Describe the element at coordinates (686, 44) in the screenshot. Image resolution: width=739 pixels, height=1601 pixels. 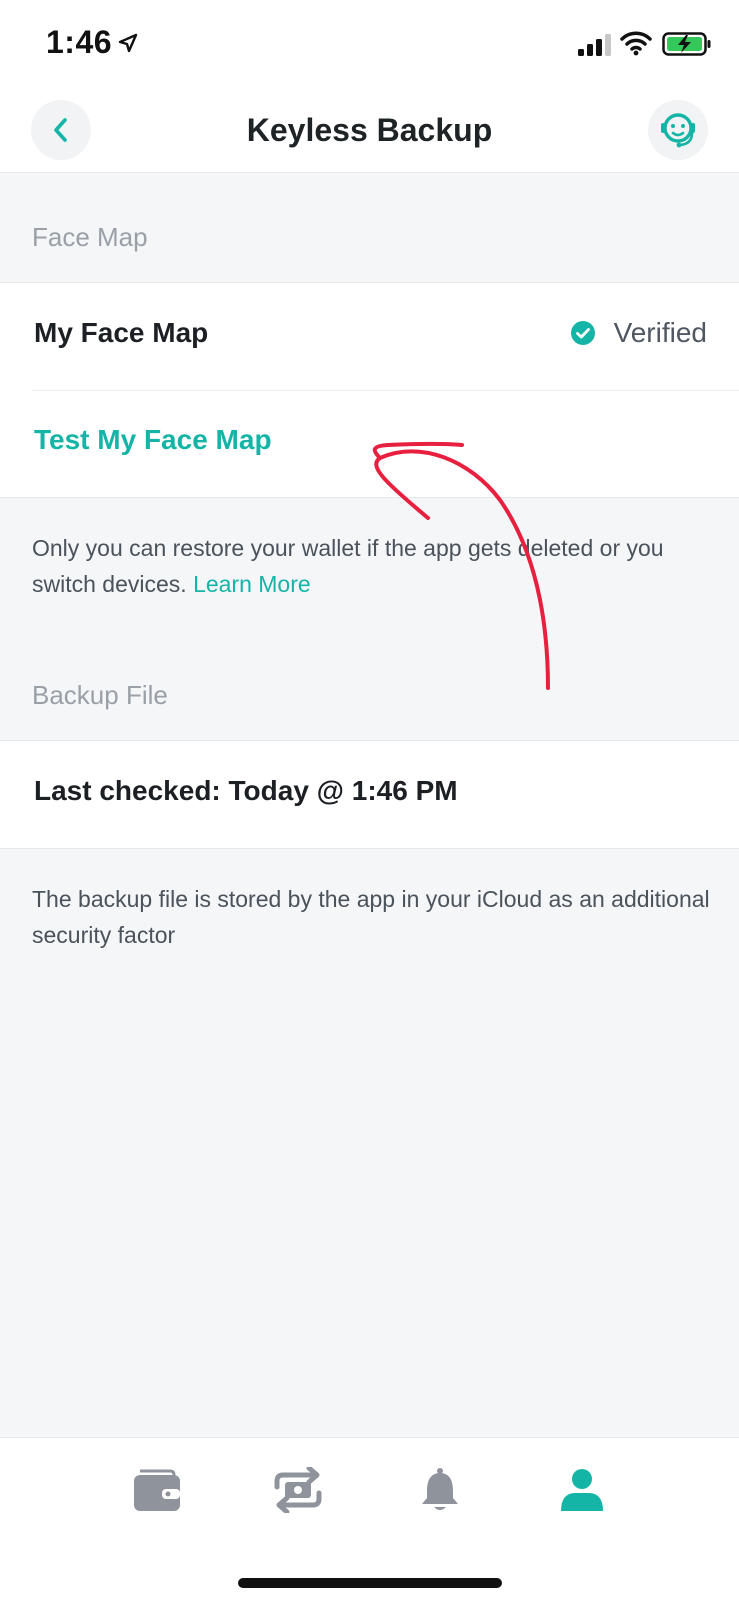
I see `battery-charging-icon` at that location.